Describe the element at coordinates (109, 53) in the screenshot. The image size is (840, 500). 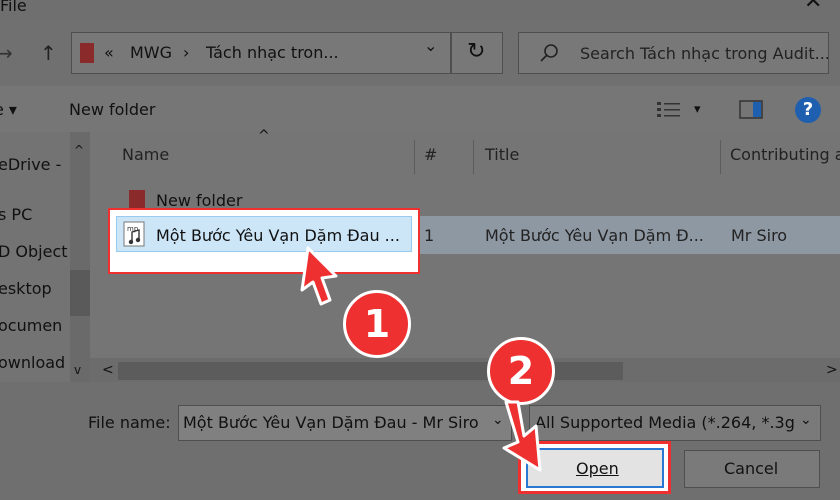
I see `address-overflow-icon: «` at that location.